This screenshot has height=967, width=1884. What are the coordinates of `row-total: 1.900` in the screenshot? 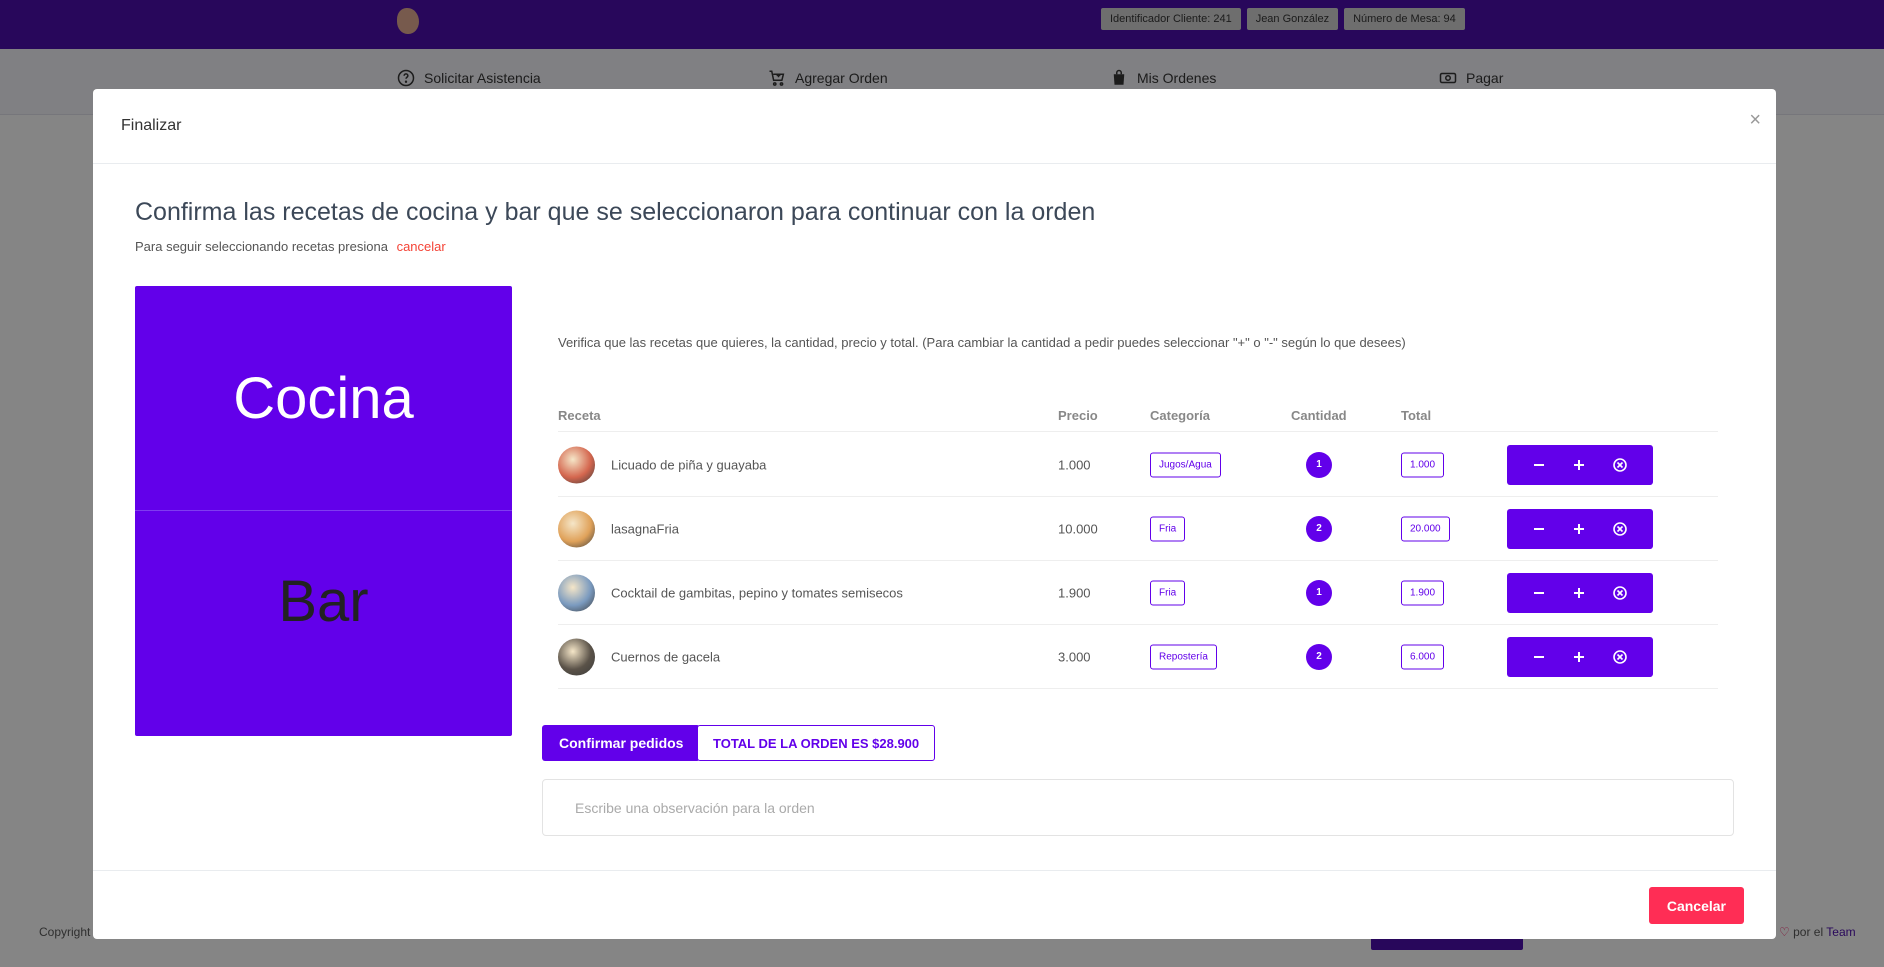 It's located at (1423, 592).